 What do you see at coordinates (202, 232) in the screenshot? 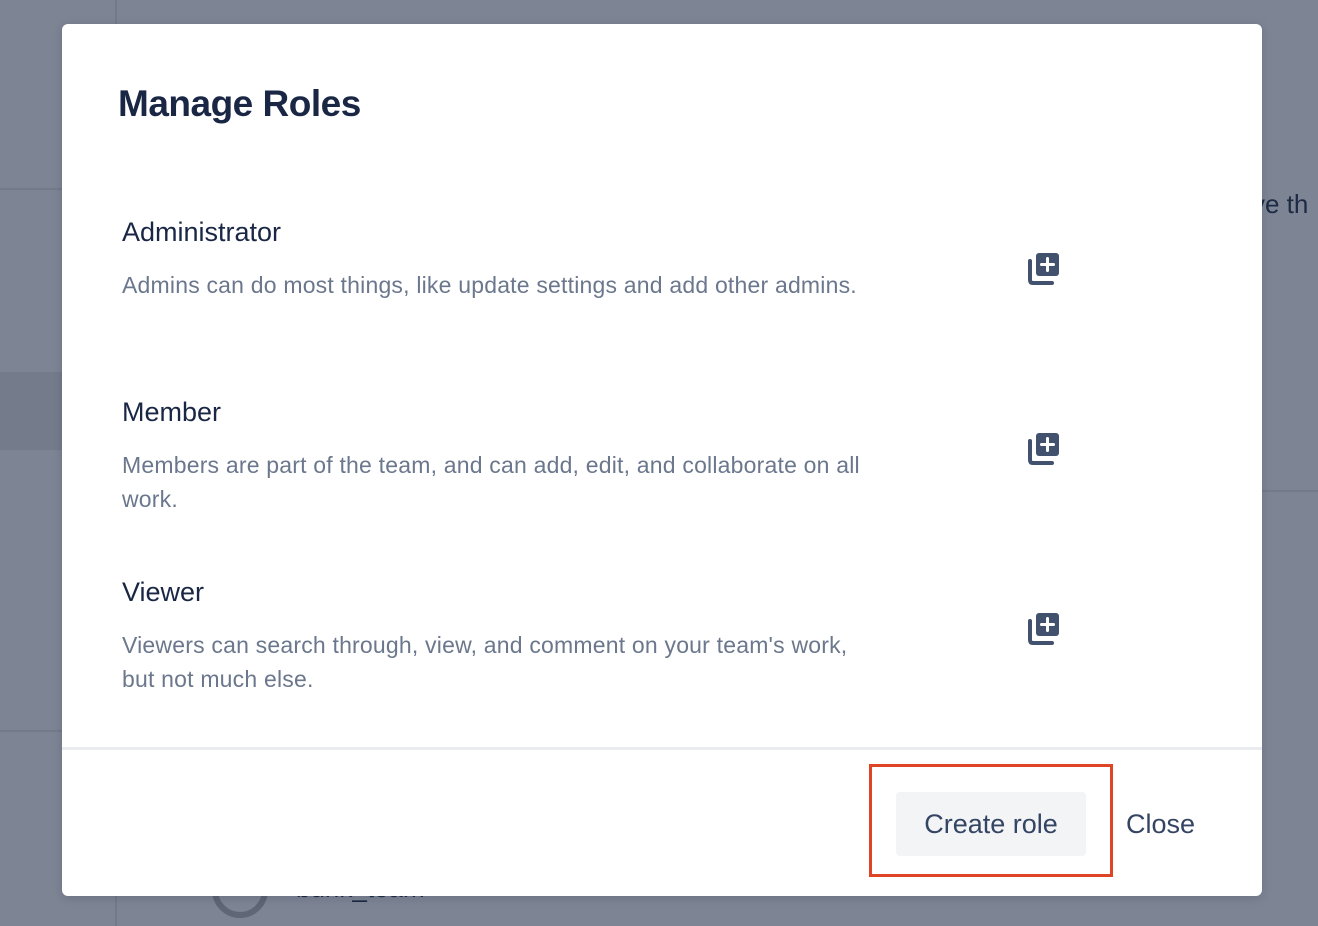
I see `role-name: Administrator` at bounding box center [202, 232].